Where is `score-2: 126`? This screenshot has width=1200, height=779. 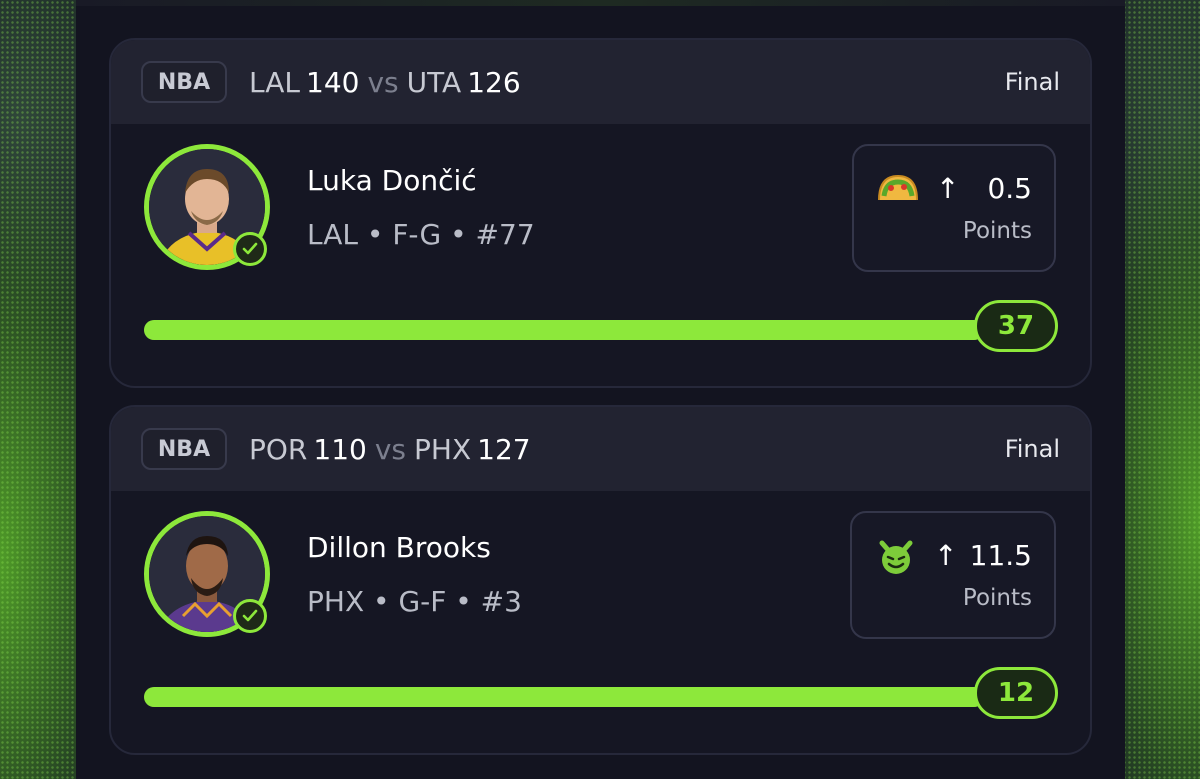 score-2: 126 is located at coordinates (494, 82).